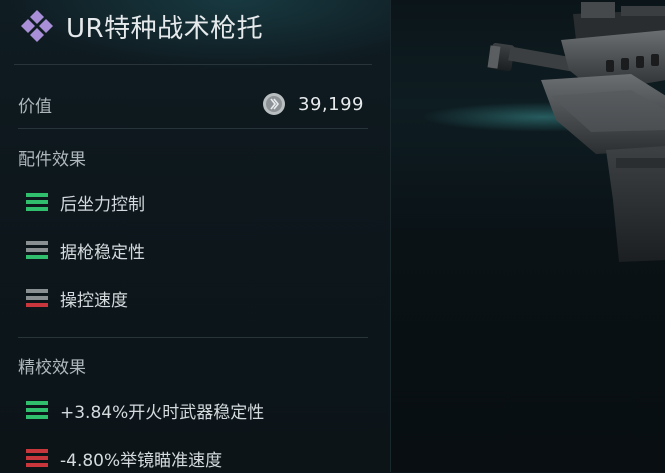  Describe the element at coordinates (102, 204) in the screenshot. I see `stat-label: 后坐力控制` at that location.